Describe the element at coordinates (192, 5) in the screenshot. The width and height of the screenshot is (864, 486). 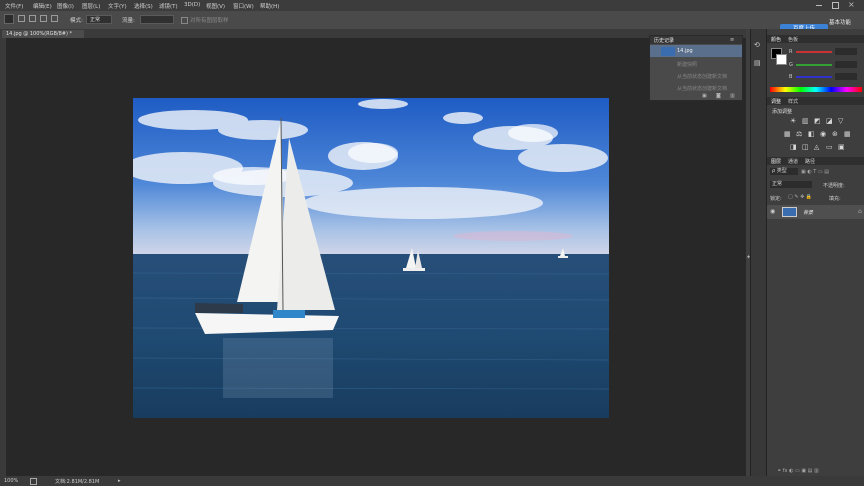
I see `menu-3d: 3D(D)` at that location.